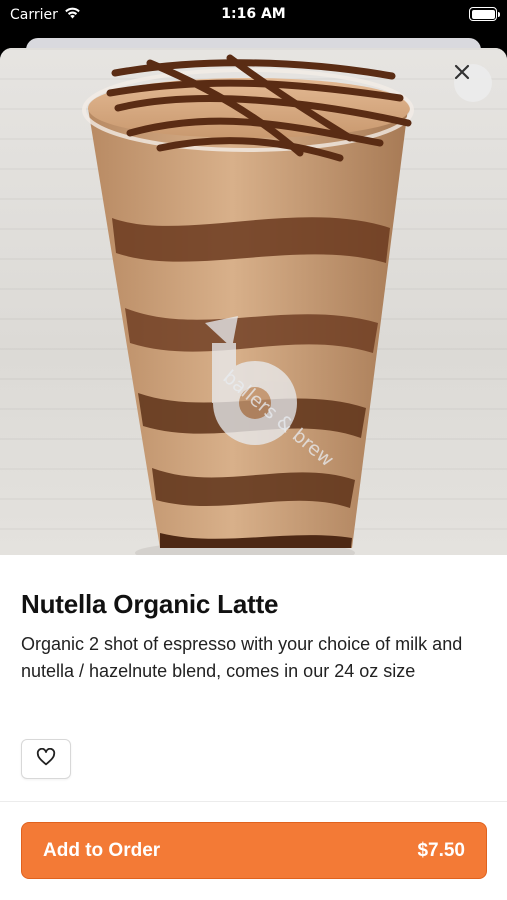  Describe the element at coordinates (150, 604) in the screenshot. I see `product-title: Nutella Organic Latte` at that location.